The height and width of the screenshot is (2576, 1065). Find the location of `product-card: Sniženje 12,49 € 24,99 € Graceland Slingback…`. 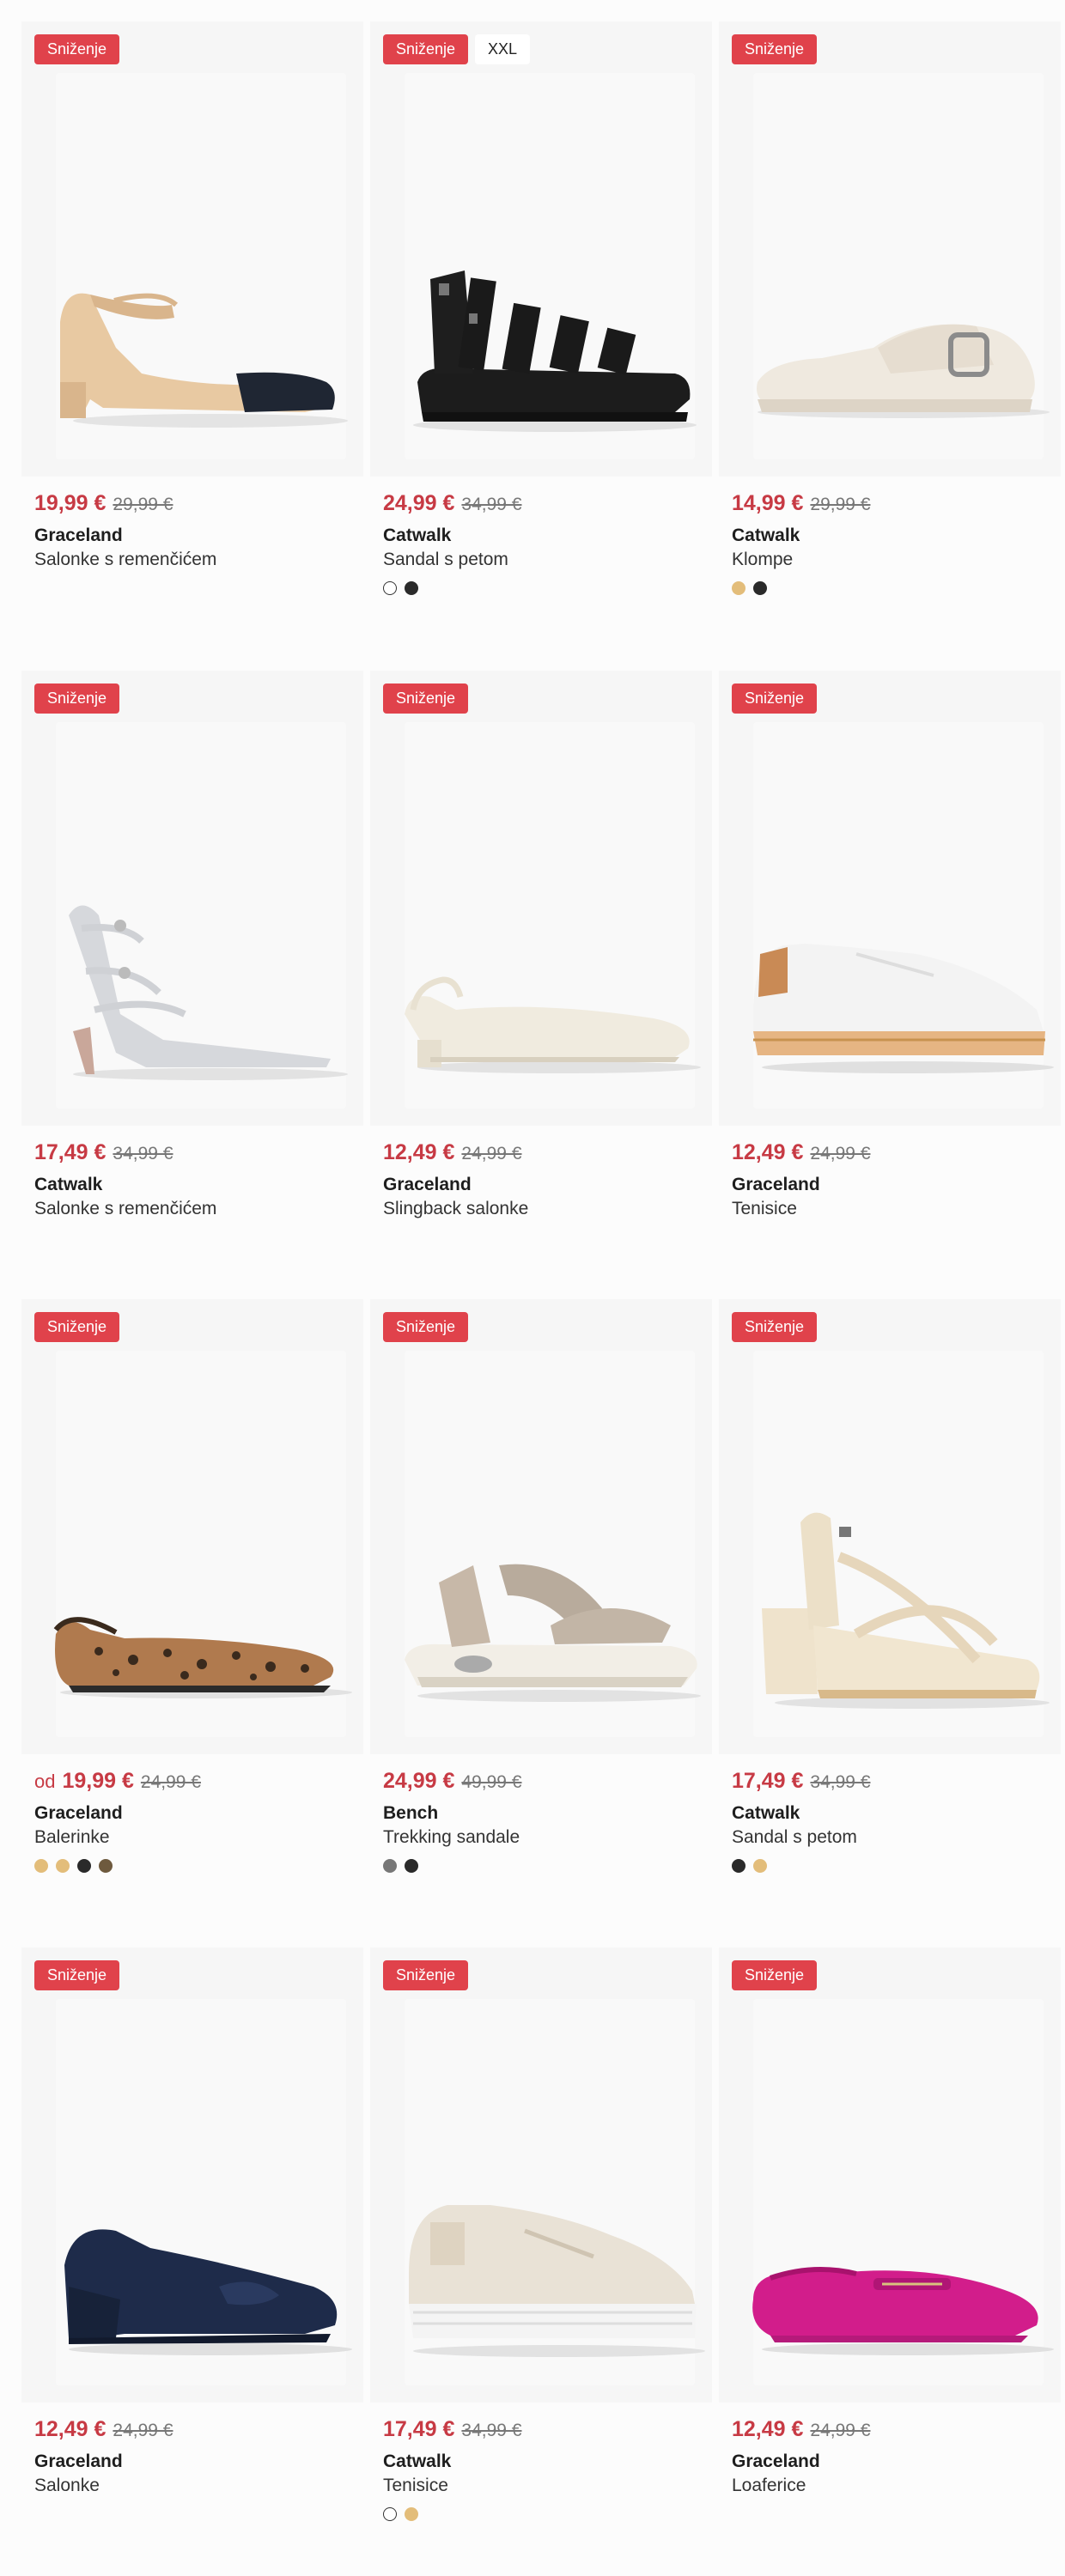

product-card: Sniženje 12,49 € 24,99 € Graceland Slingback… is located at coordinates (541, 972).